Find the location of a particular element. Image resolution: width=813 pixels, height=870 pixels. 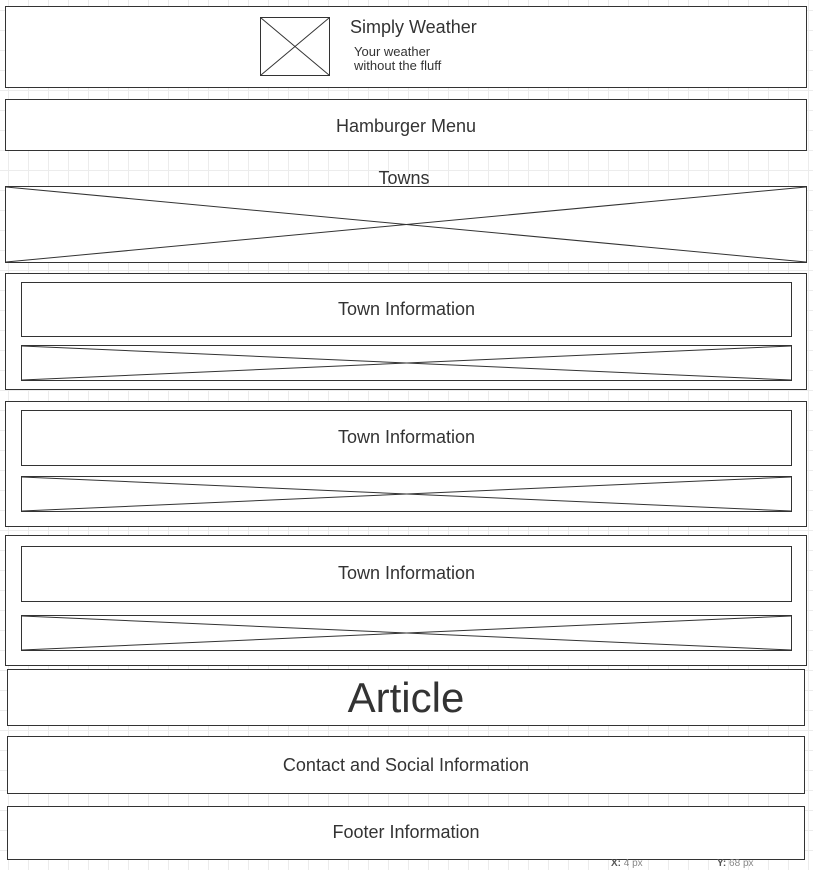

image-placeholder-icon is located at coordinates (295, 46).